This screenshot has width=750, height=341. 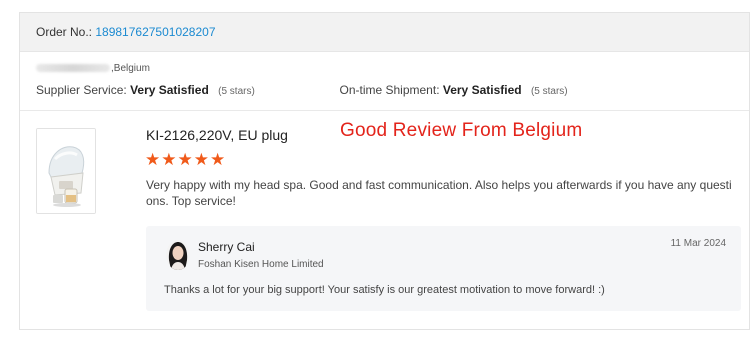 What do you see at coordinates (226, 247) in the screenshot?
I see `reply-author-name: Sherry Cai` at bounding box center [226, 247].